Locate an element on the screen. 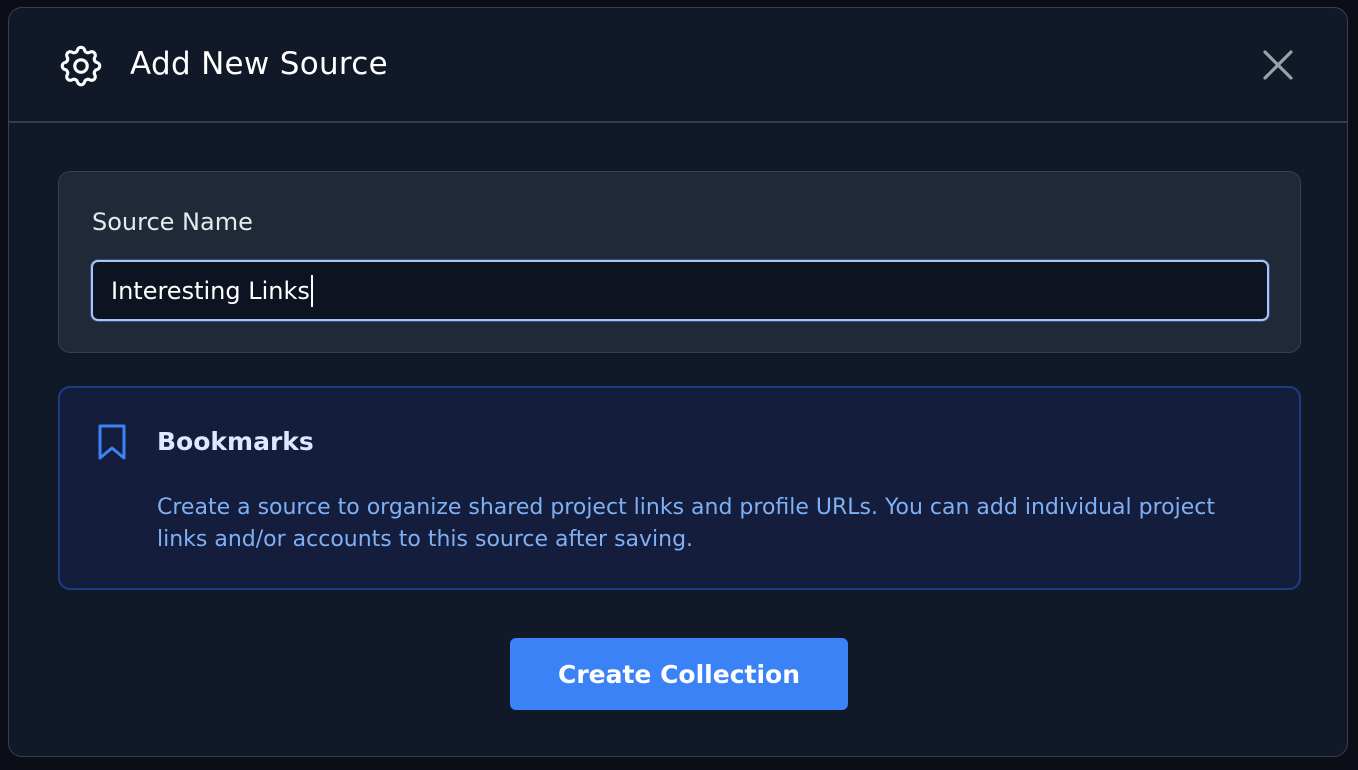 This screenshot has height=770, width=1358. close-icon is located at coordinates (1278, 65).